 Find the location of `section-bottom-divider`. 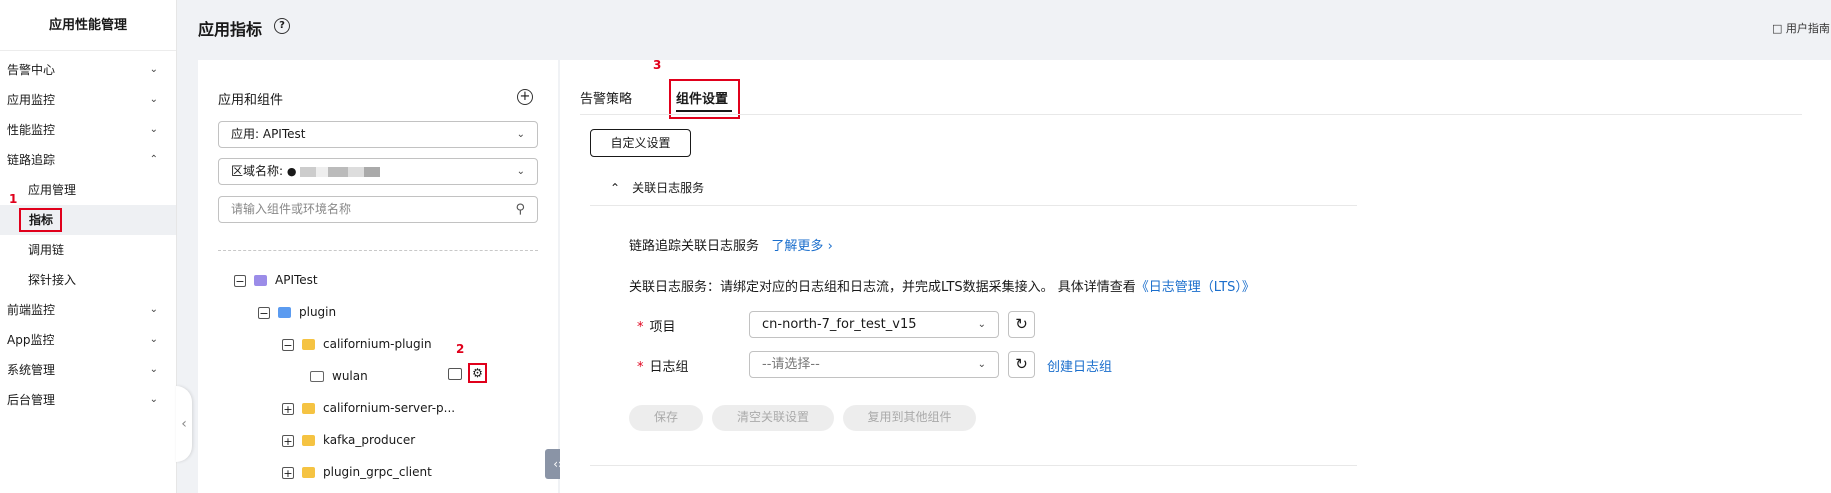

section-bottom-divider is located at coordinates (973, 465).